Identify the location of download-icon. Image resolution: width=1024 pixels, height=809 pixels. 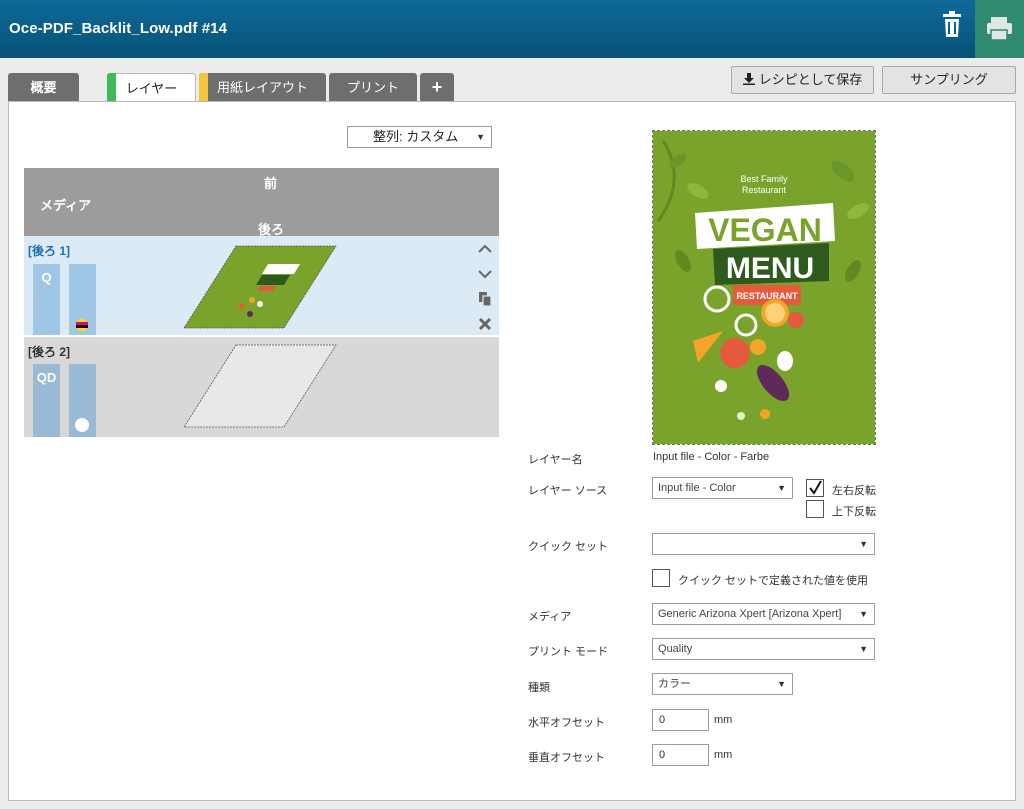
(748, 79).